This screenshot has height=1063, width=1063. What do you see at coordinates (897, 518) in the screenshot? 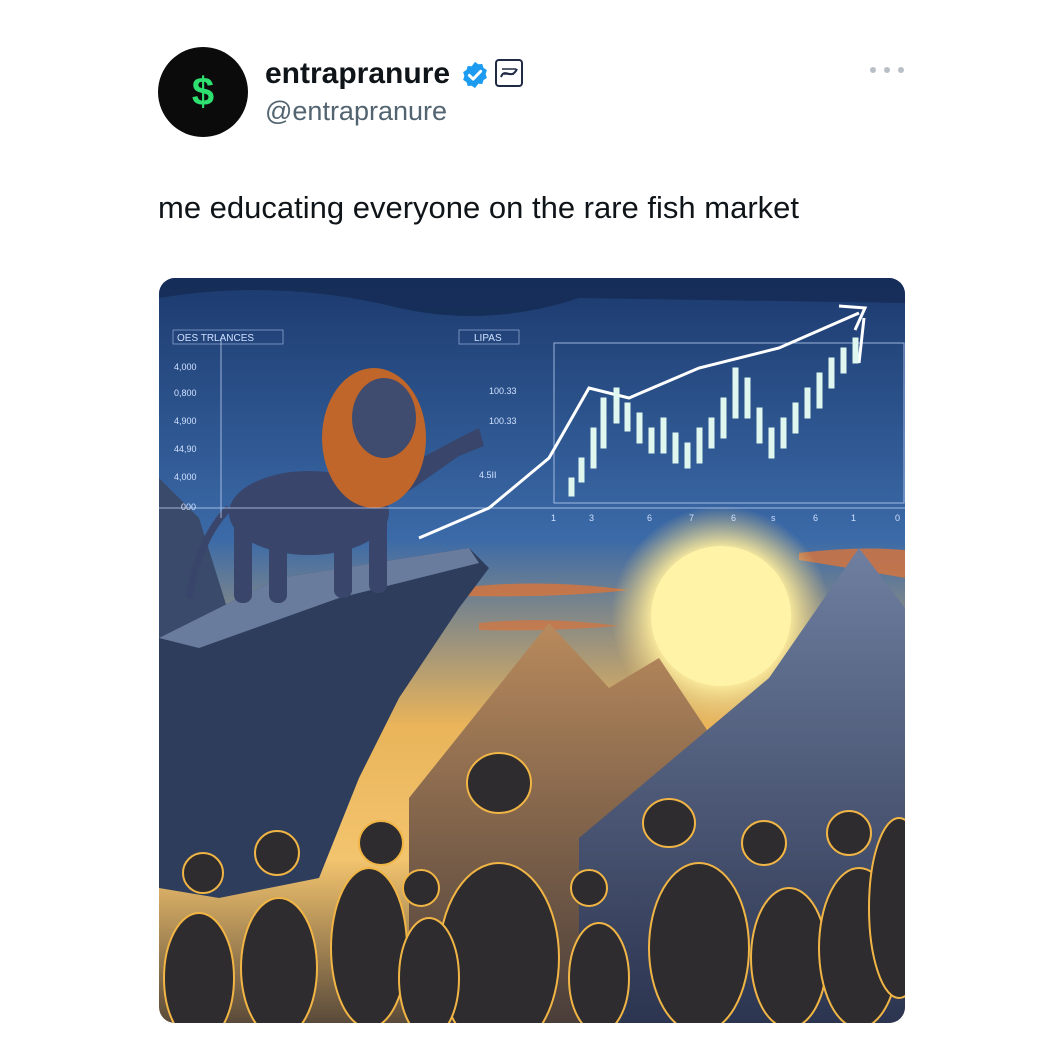
I see `axis-label: 0` at bounding box center [897, 518].